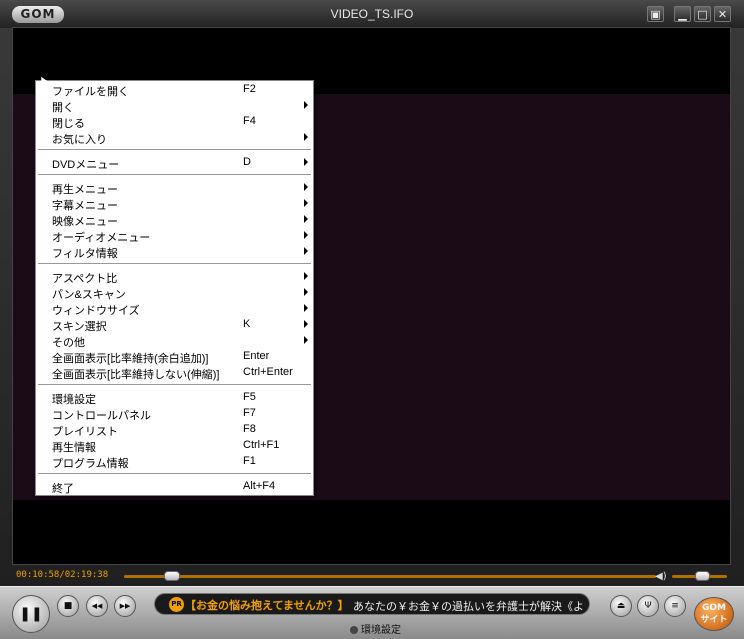  What do you see at coordinates (390, 576) in the screenshot?
I see `seek-bar` at bounding box center [390, 576].